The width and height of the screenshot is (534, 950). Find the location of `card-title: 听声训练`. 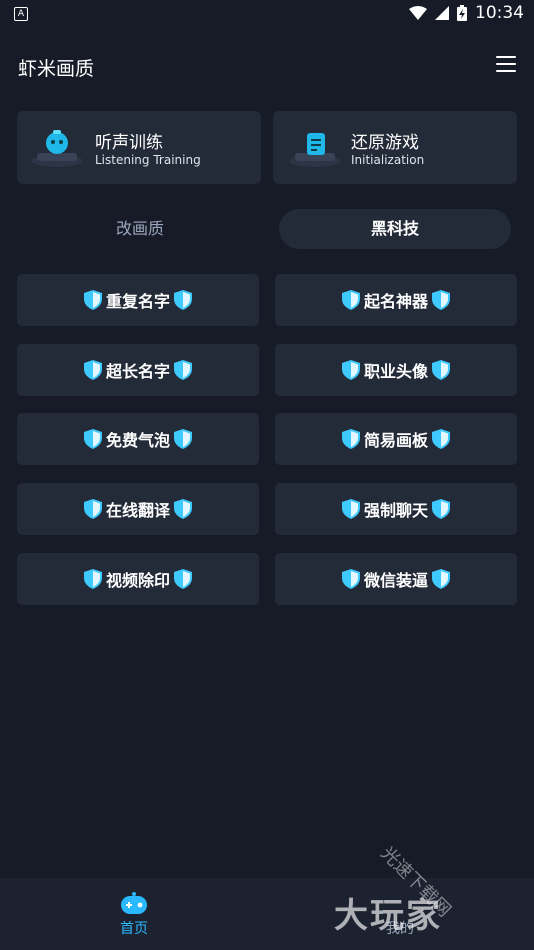

card-title: 听声训练 is located at coordinates (129, 143).